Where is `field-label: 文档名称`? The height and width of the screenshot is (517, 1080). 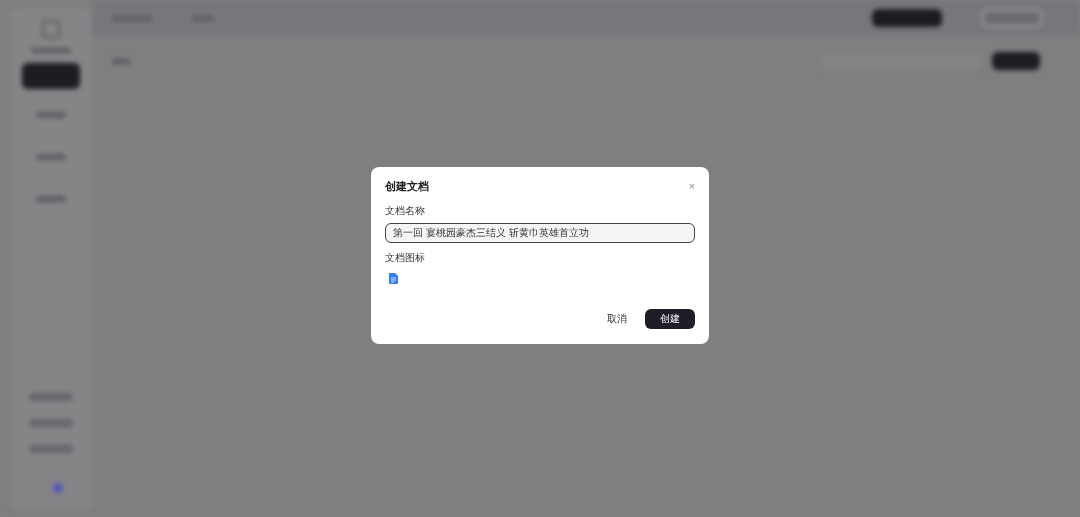 field-label: 文档名称 is located at coordinates (405, 211).